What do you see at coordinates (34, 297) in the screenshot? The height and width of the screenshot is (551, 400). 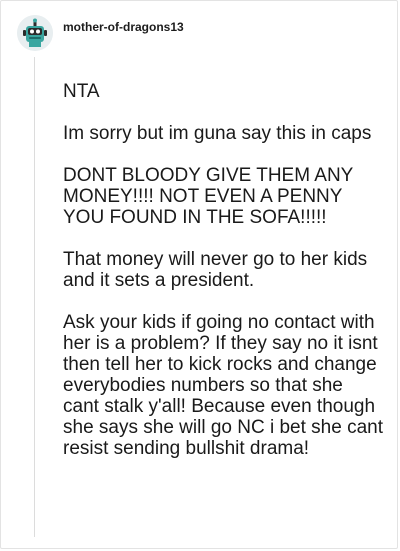 I see `thread-collapse-line` at bounding box center [34, 297].